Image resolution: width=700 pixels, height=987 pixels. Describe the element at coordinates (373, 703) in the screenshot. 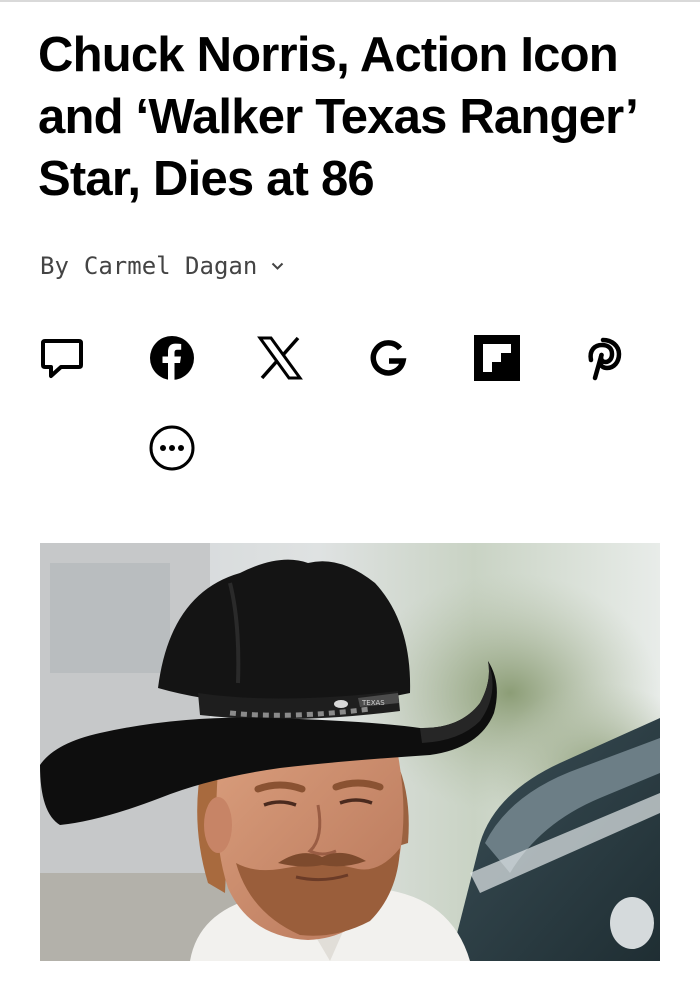

I see `hat-band-text: TEXAS` at that location.